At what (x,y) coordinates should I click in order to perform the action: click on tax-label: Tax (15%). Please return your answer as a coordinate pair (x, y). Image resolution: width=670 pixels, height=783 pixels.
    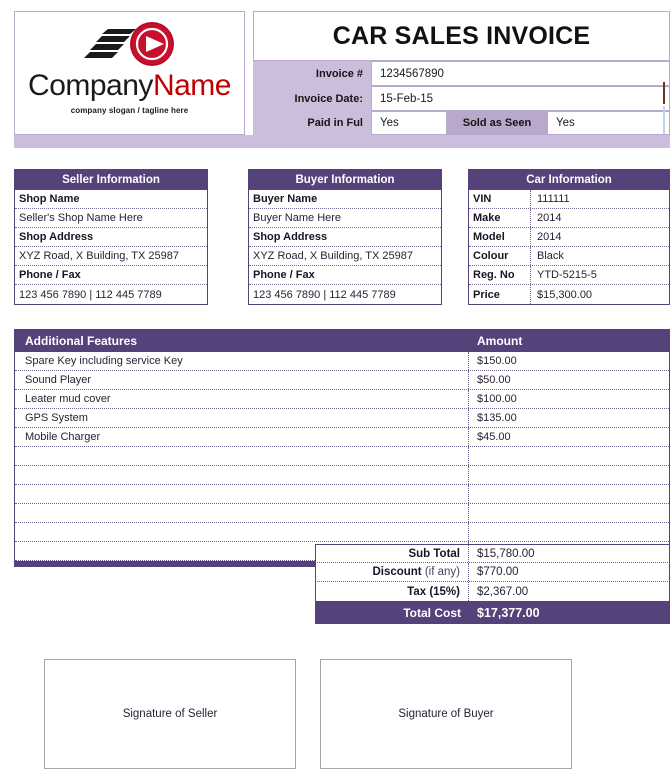
    Looking at the image, I should click on (392, 591).